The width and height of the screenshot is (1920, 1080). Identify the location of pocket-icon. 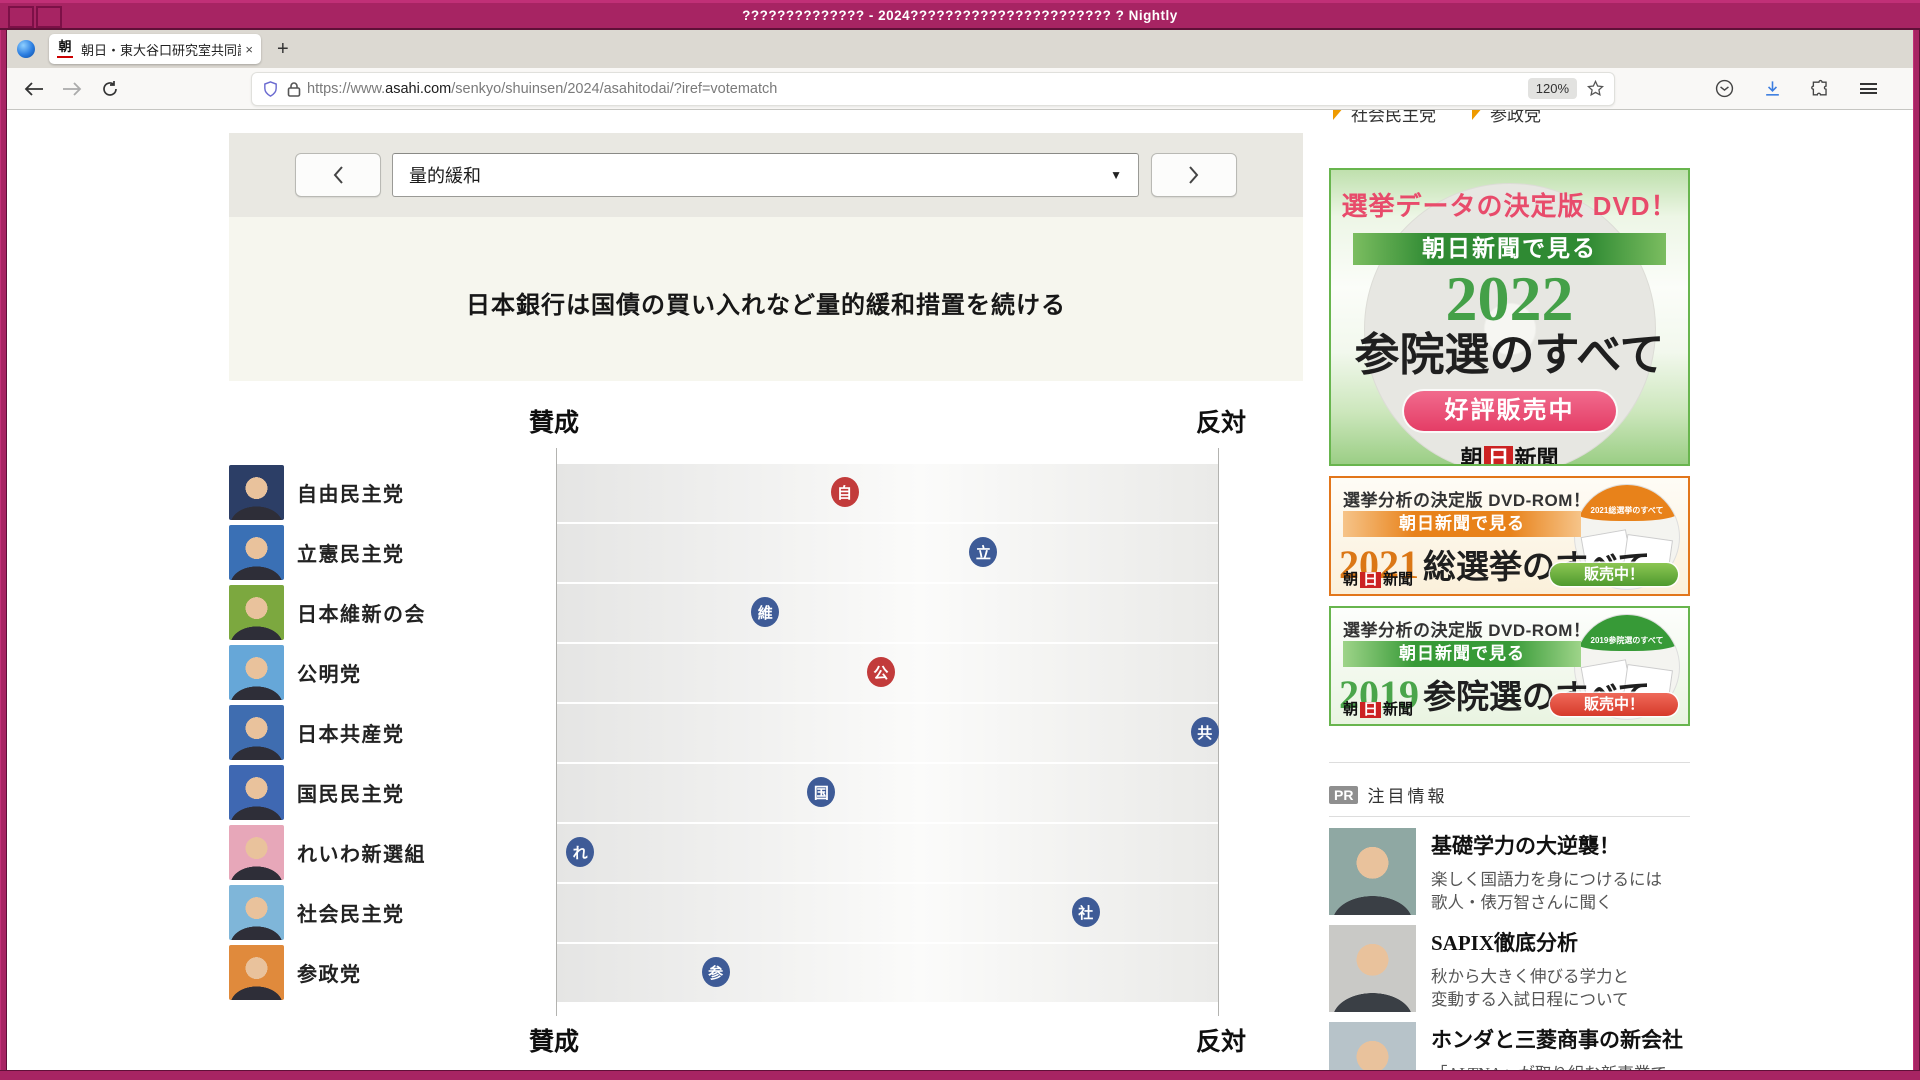
(1724, 89).